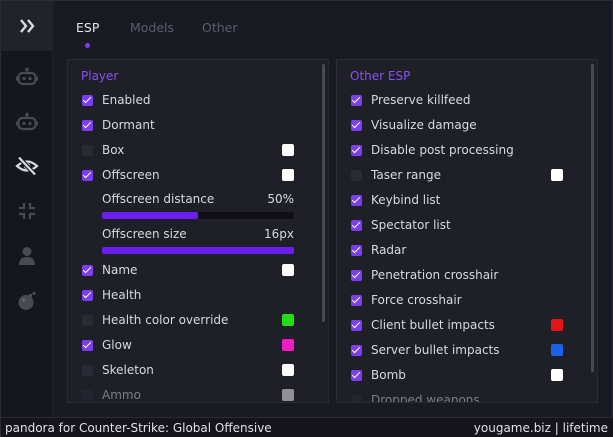 This screenshot has height=437, width=613. Describe the element at coordinates (87, 27) in the screenshot. I see `tab-esp: ESP` at that location.